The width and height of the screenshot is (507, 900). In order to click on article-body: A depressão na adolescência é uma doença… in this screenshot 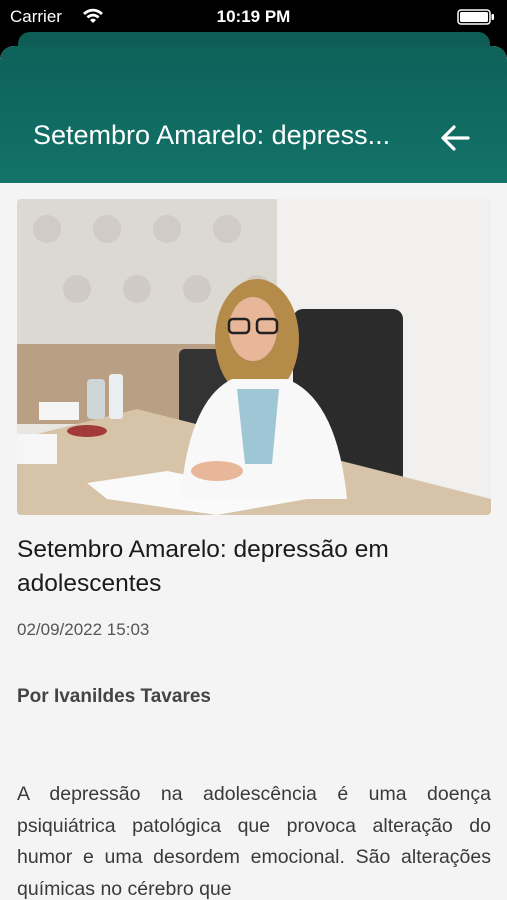, I will do `click(254, 841)`.